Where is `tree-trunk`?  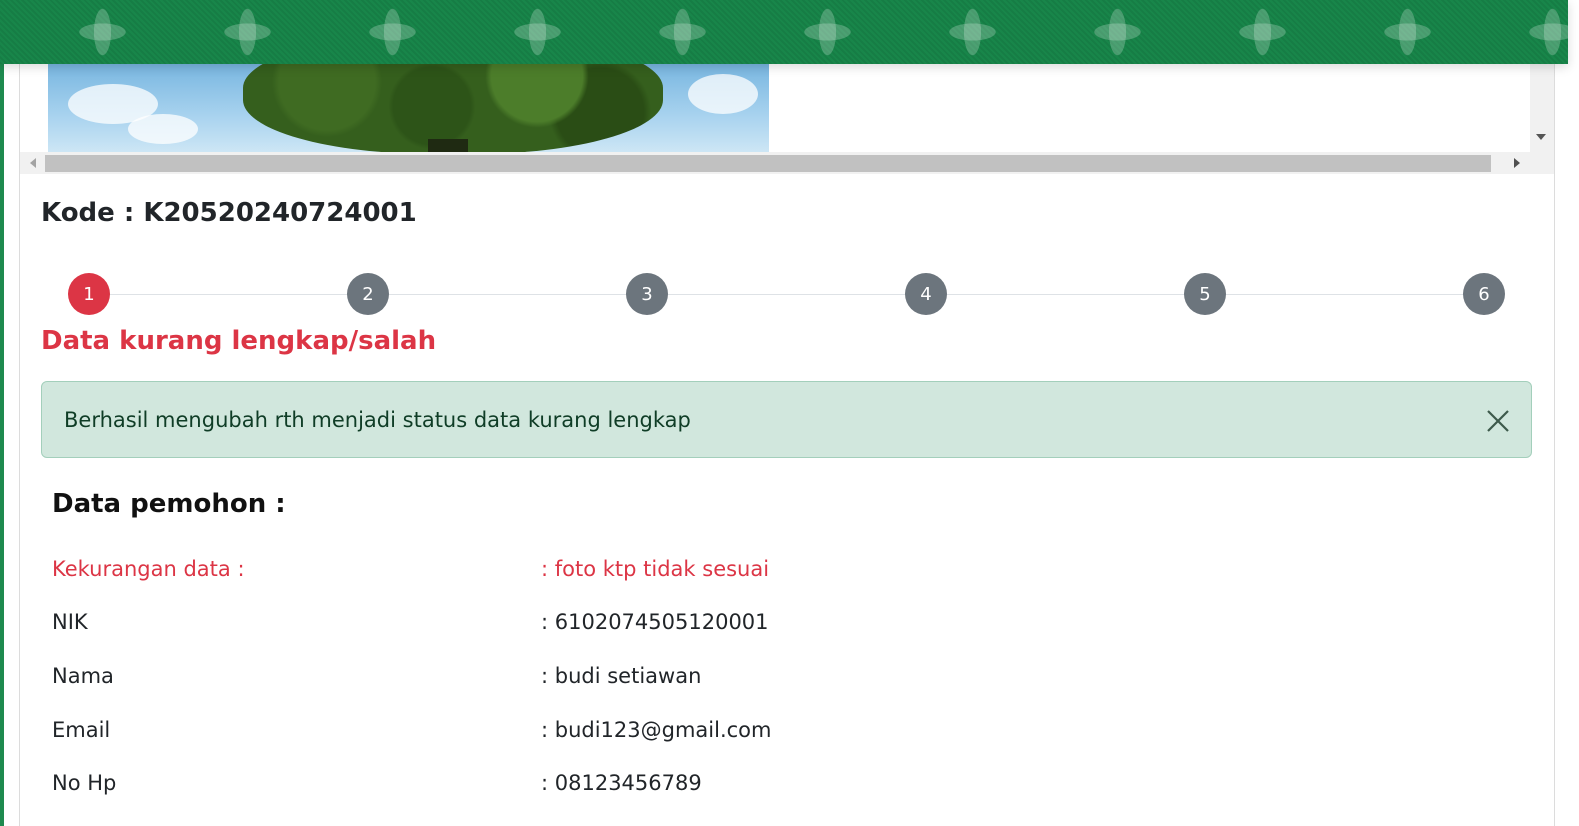 tree-trunk is located at coordinates (448, 145).